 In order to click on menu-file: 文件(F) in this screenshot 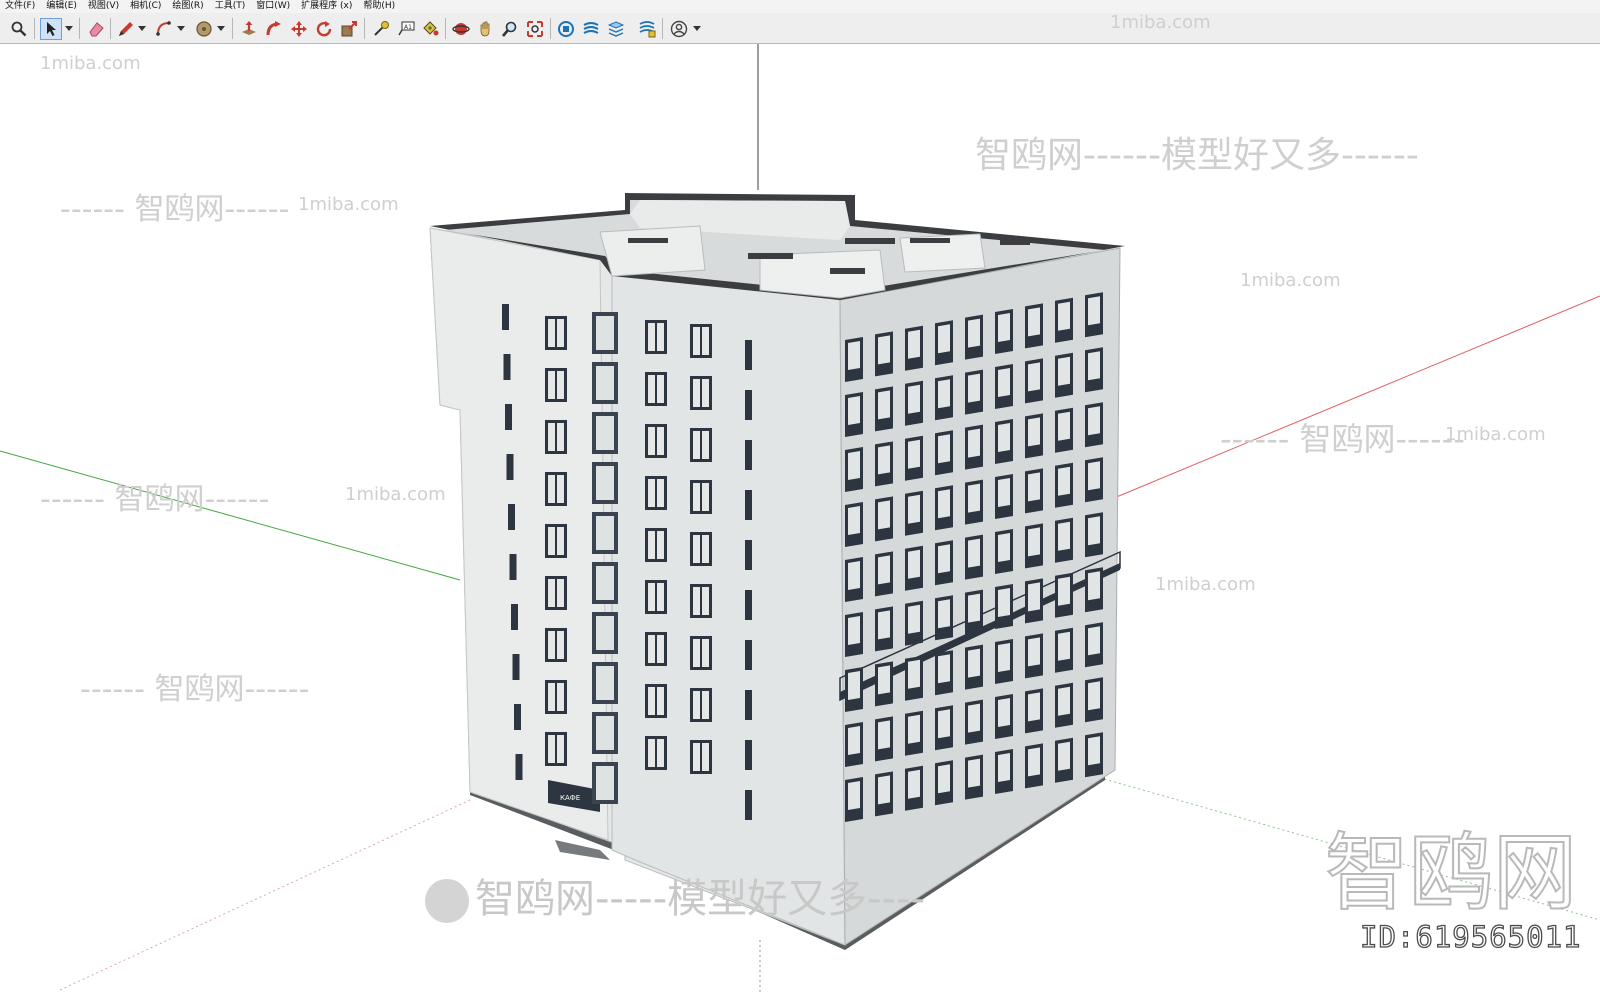, I will do `click(20, 6)`.